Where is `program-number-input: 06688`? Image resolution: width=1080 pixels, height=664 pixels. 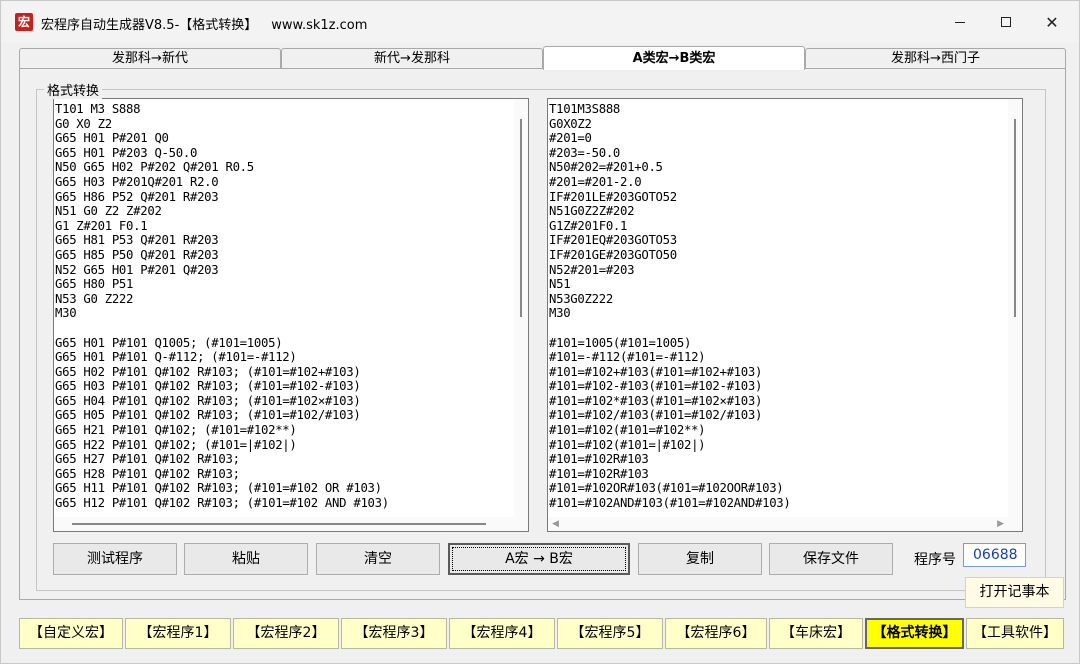
program-number-input: 06688 is located at coordinates (994, 555).